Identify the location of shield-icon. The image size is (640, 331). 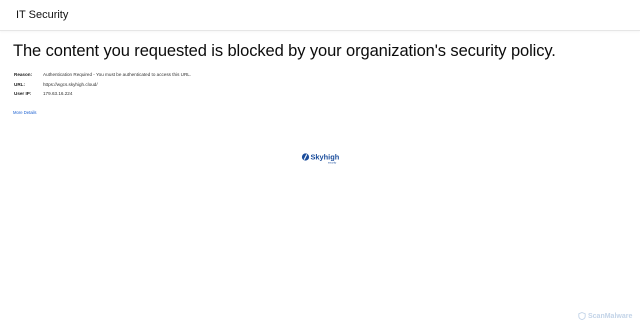
(582, 316).